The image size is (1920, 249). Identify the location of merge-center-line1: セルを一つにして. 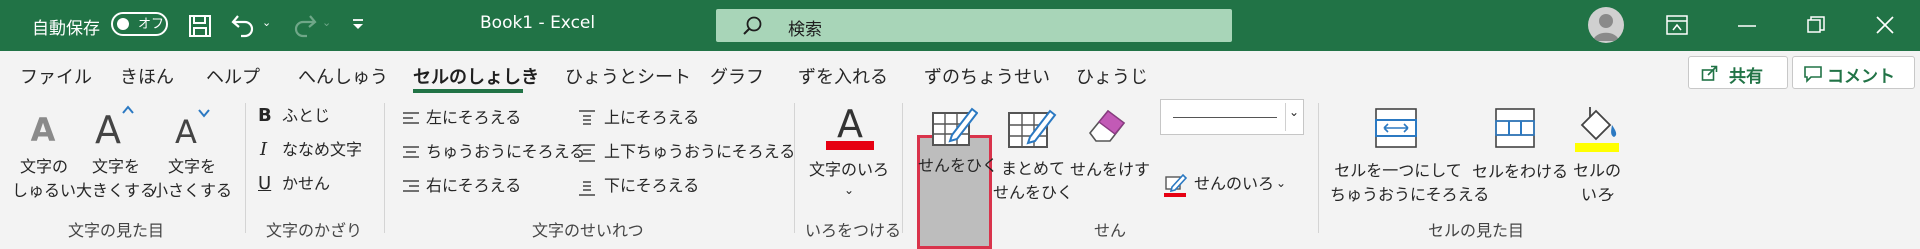
(1398, 170).